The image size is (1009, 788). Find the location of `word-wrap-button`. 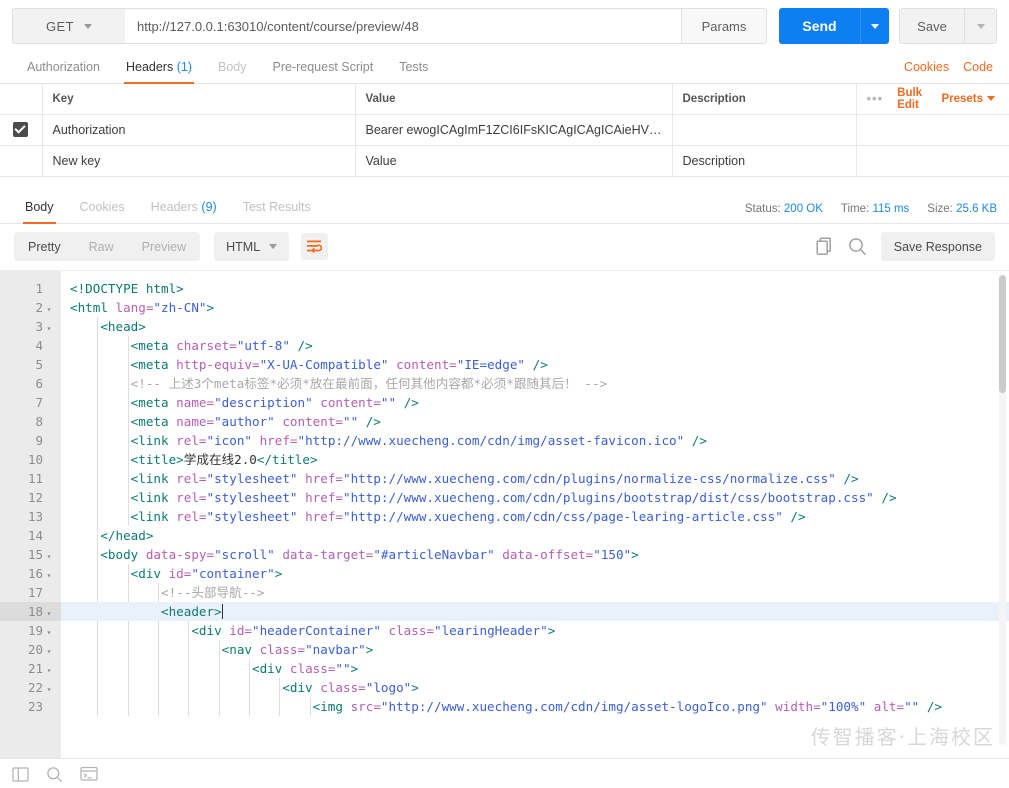

word-wrap-button is located at coordinates (315, 246).